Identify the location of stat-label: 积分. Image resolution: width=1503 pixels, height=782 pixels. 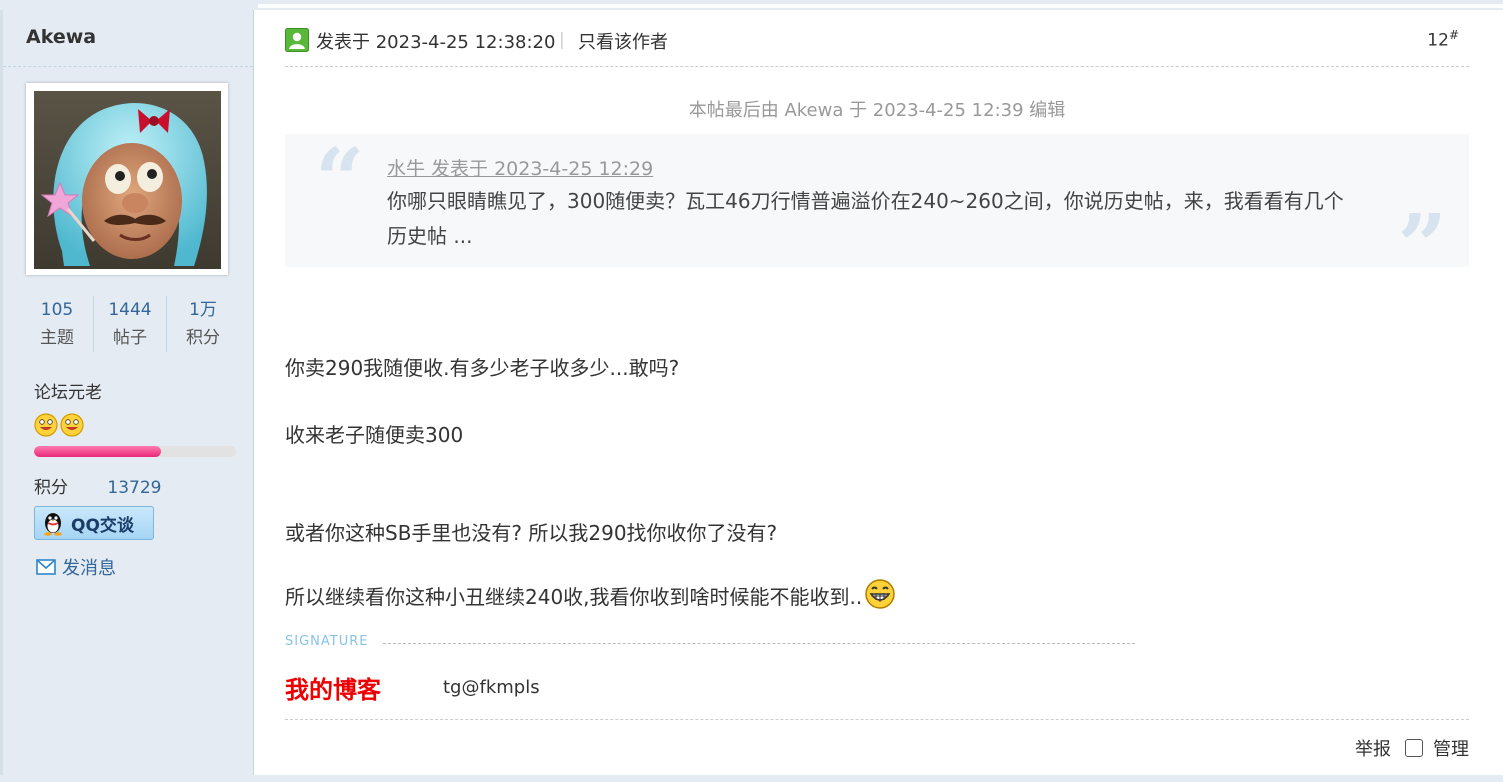
(203, 338).